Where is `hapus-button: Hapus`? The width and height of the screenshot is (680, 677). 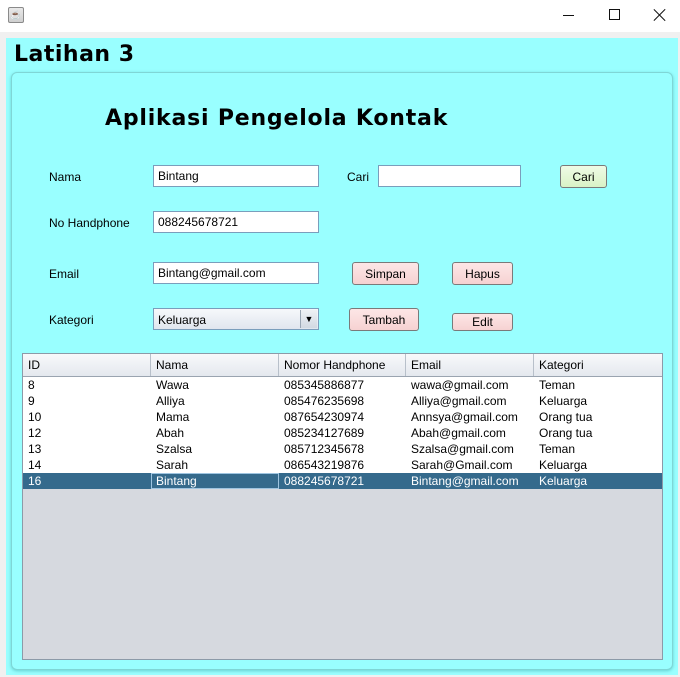
hapus-button: Hapus is located at coordinates (482, 273).